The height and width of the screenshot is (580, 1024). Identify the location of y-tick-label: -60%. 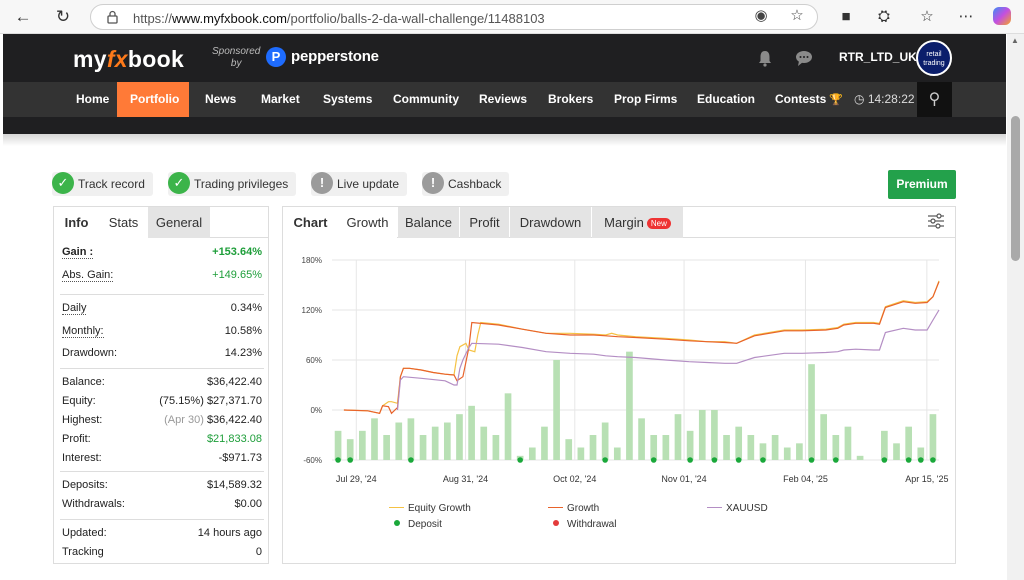
(312, 460).